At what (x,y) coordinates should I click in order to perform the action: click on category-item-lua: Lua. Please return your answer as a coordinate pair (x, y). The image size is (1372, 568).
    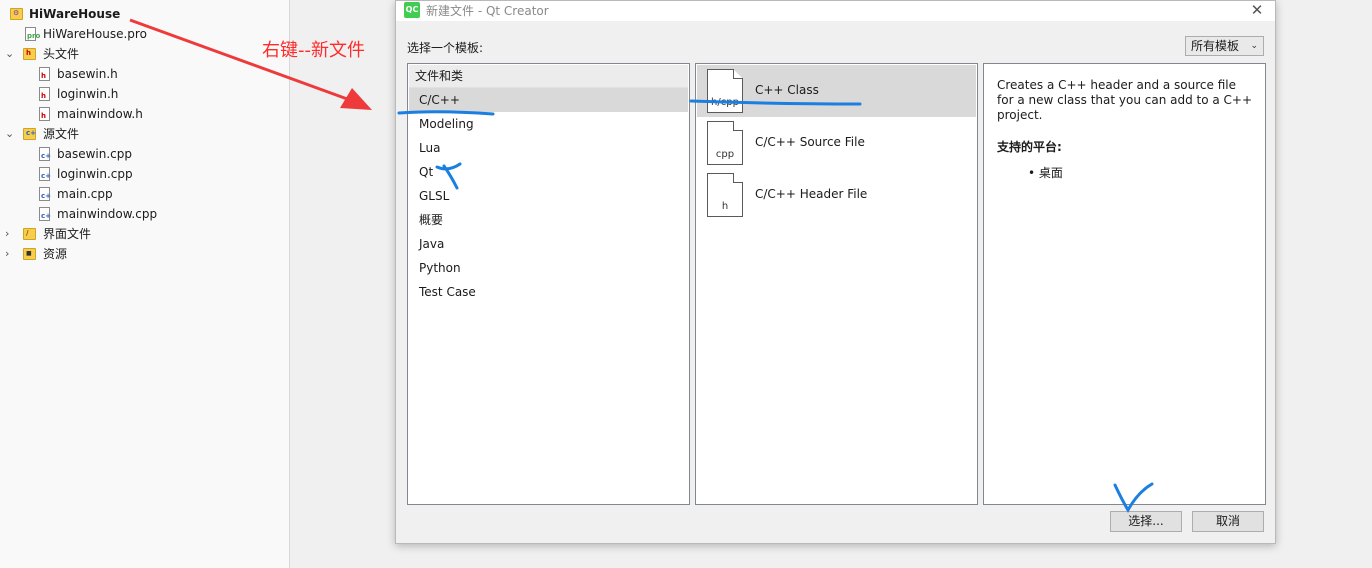
    Looking at the image, I should click on (548, 148).